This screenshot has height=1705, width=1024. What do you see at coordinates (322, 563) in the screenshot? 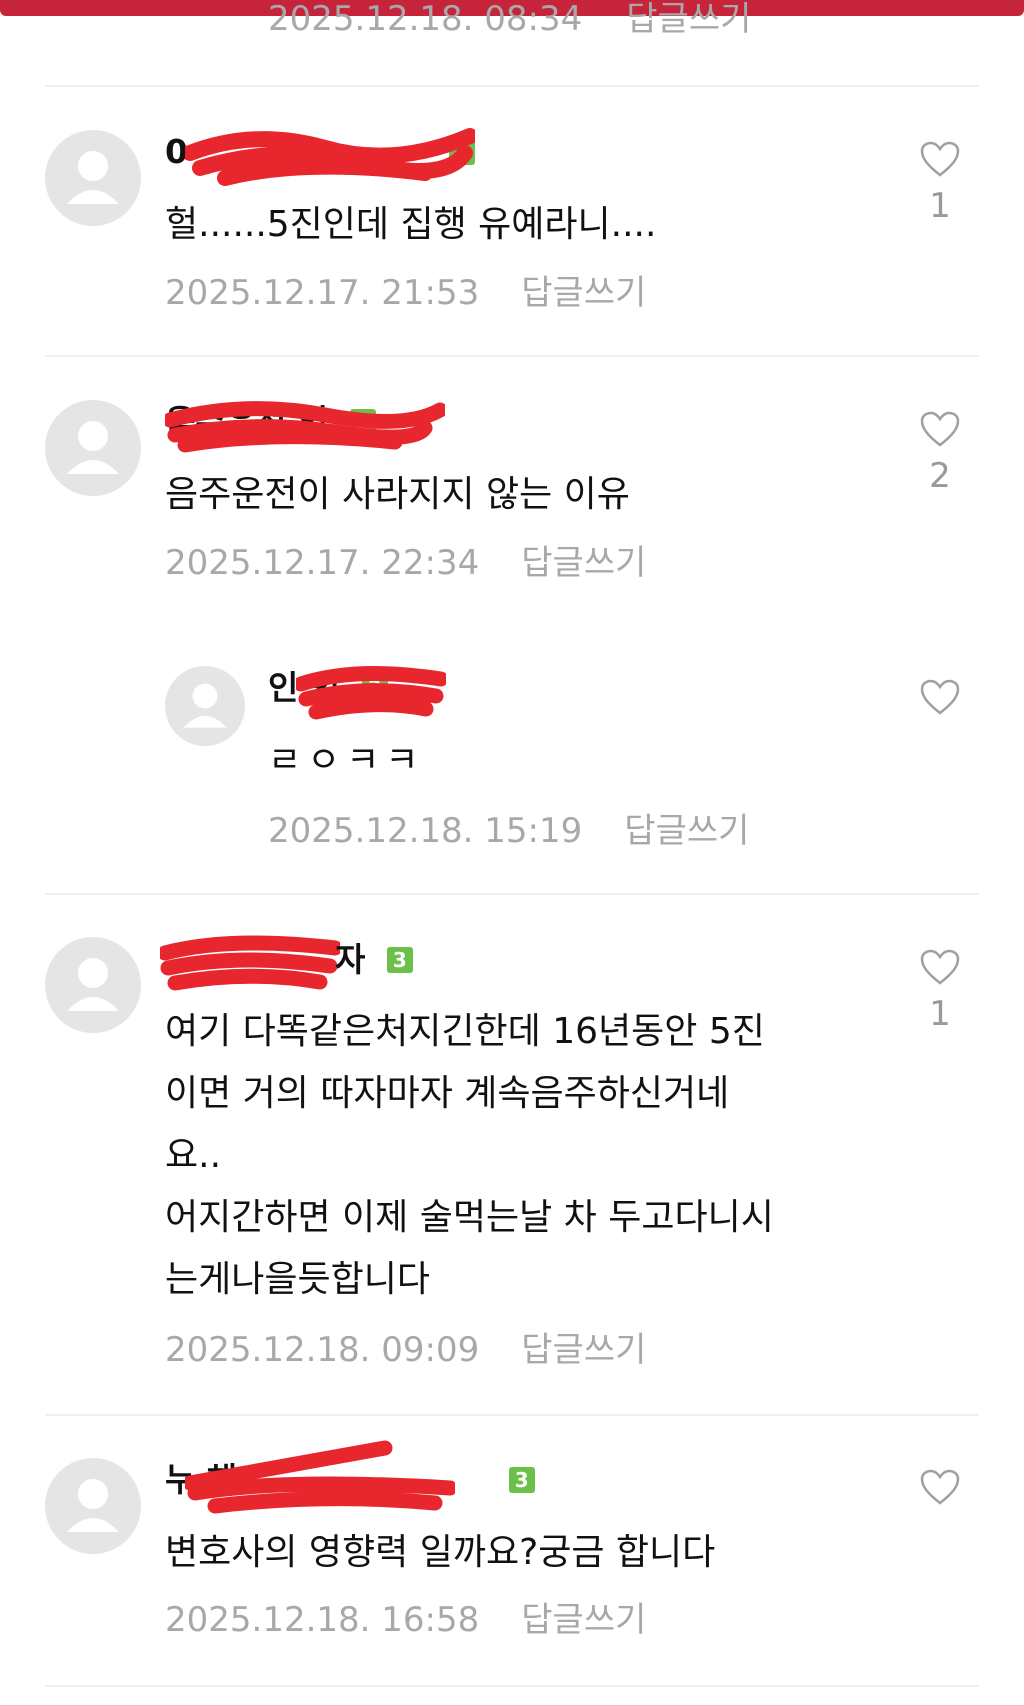
I see `comment-timestamp: 2025.12.17. 22:34` at bounding box center [322, 563].